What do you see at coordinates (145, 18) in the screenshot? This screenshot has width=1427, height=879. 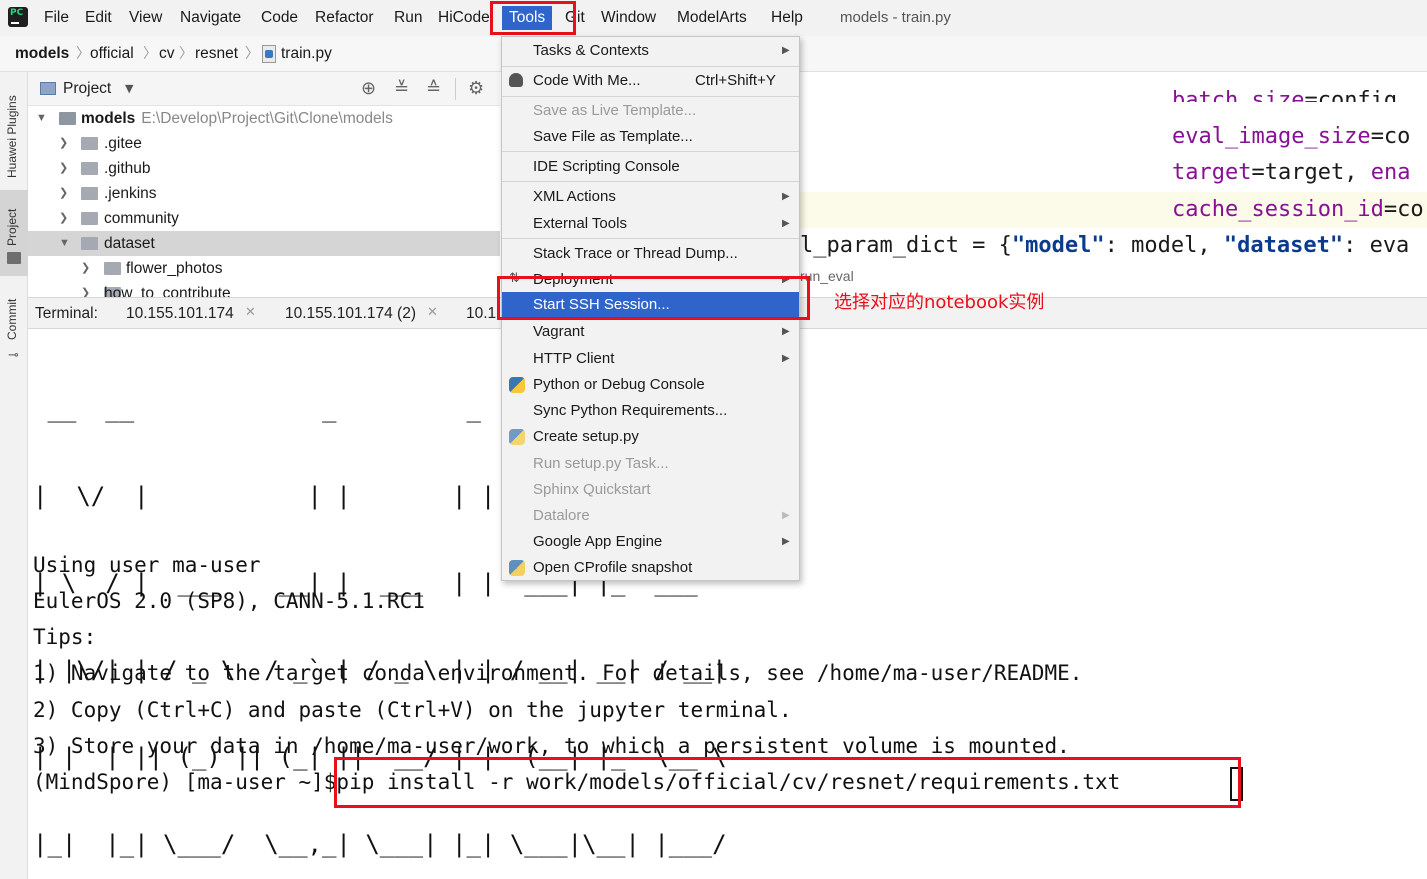 I see `menu-view: View` at bounding box center [145, 18].